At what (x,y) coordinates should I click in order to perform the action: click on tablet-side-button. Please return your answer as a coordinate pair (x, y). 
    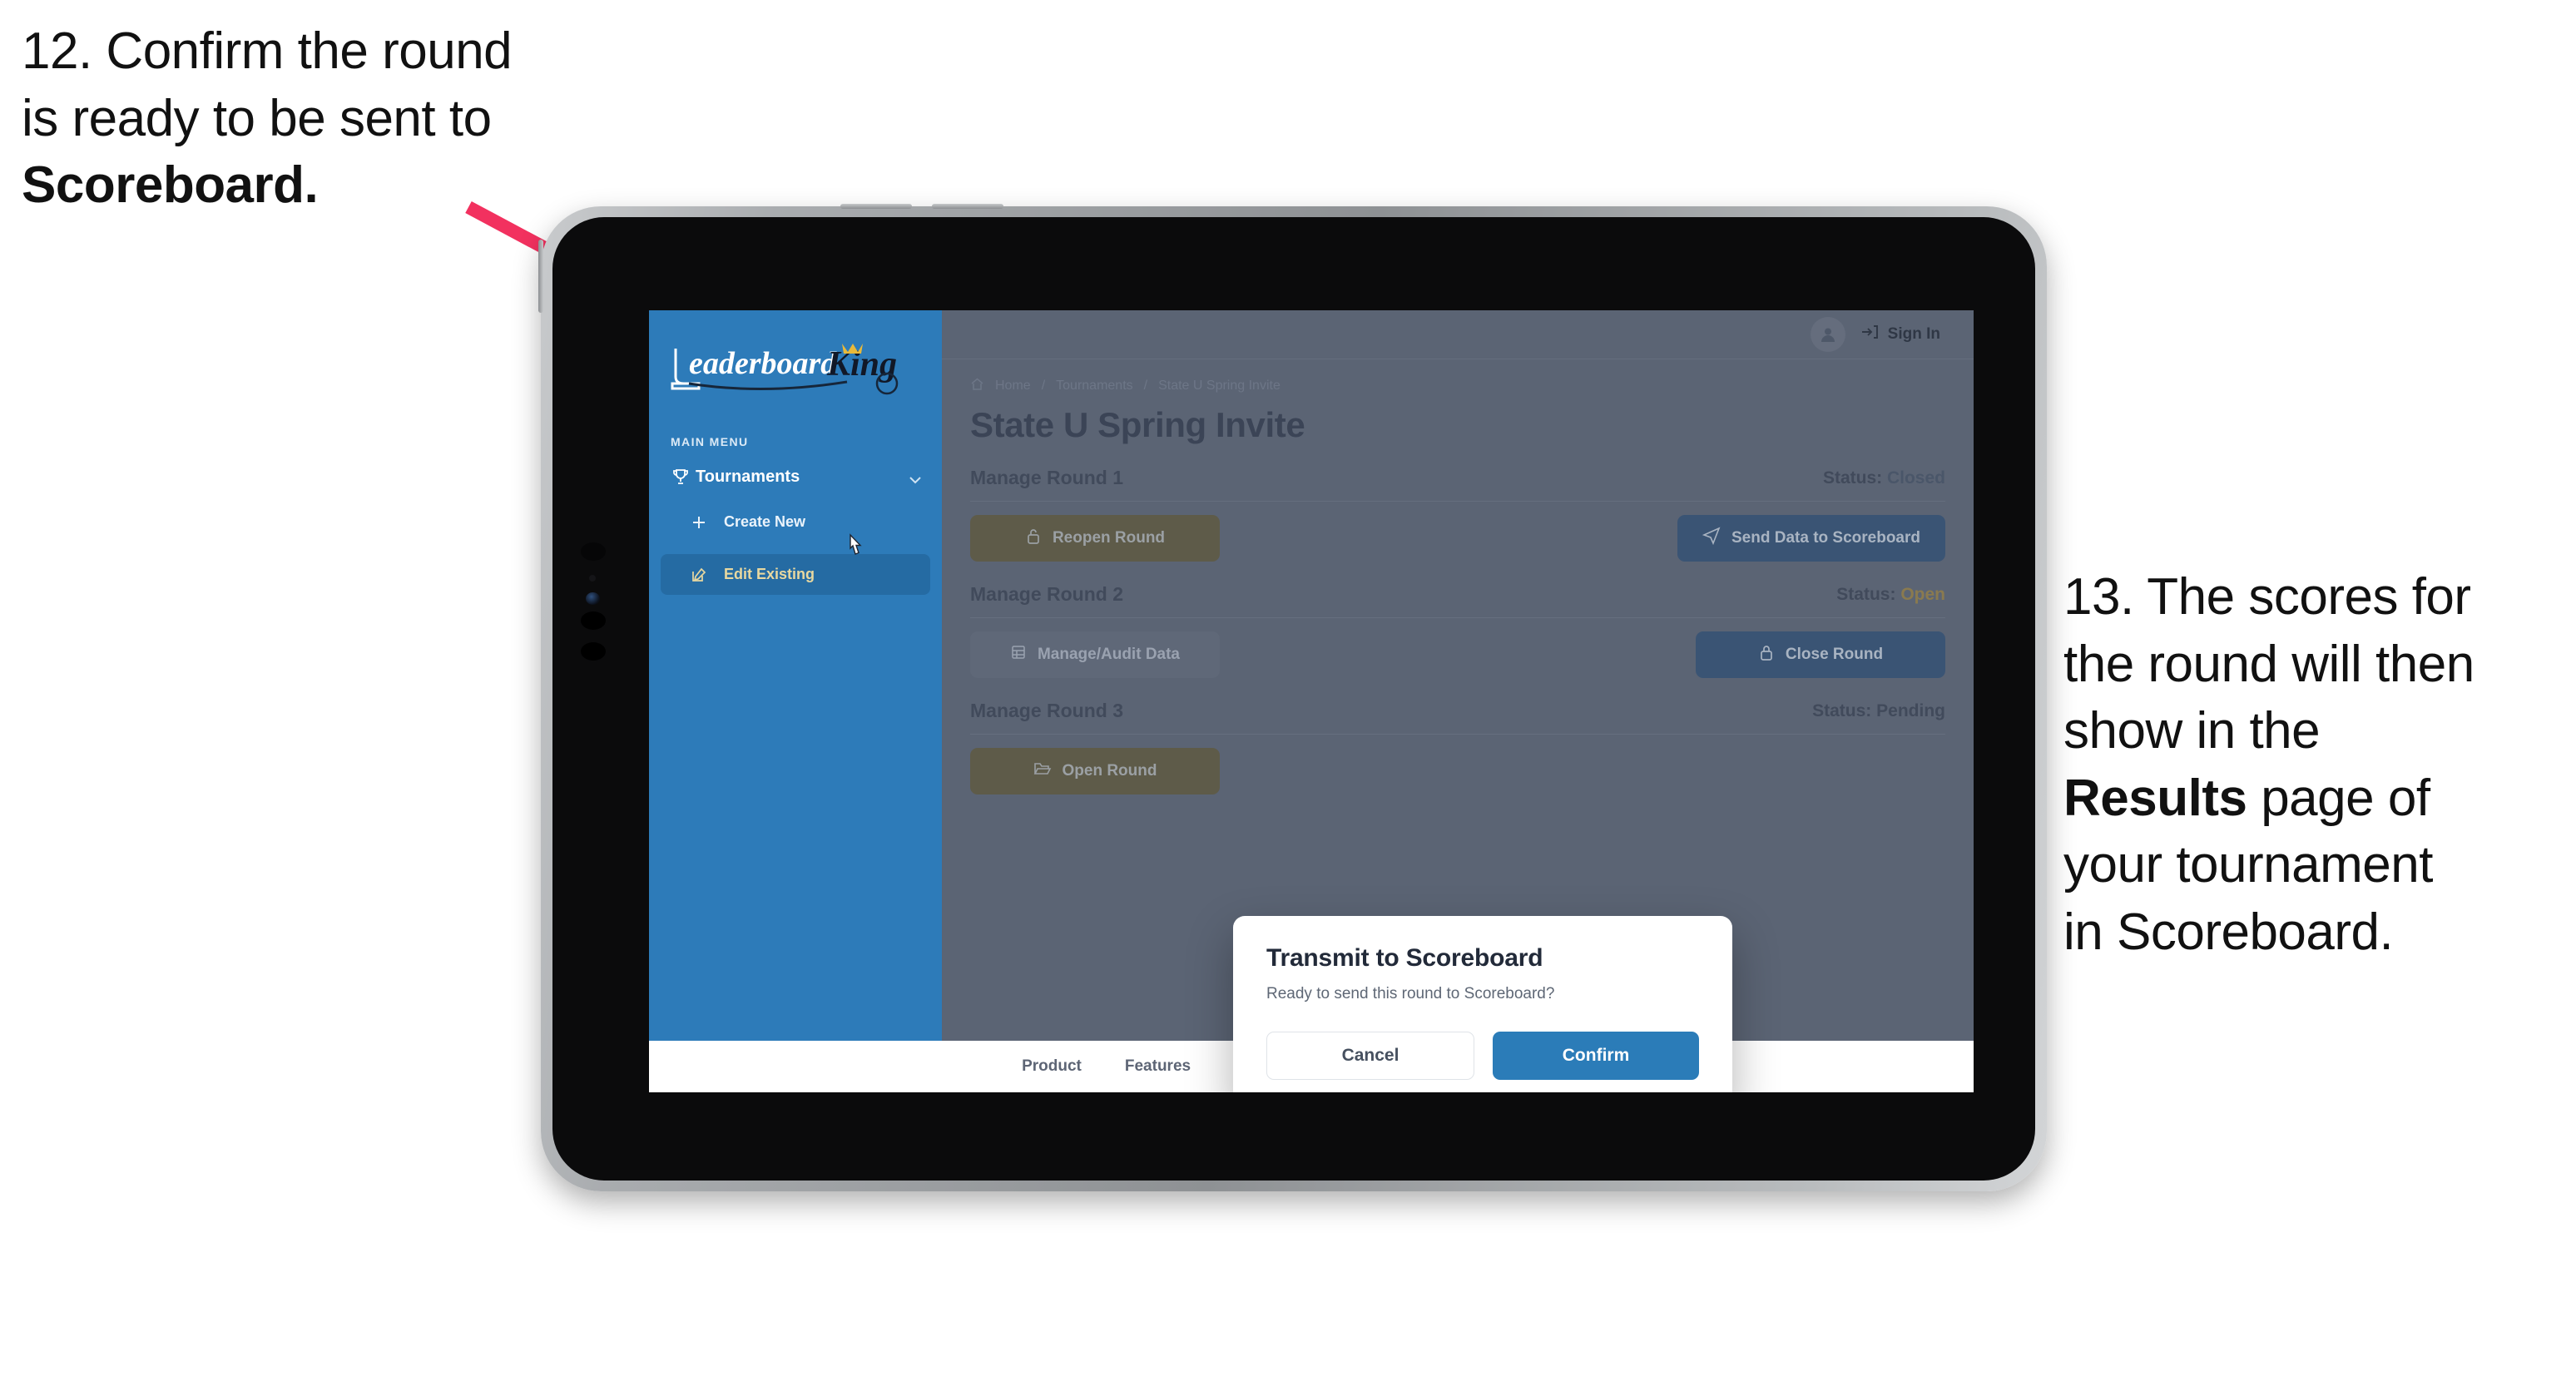
    Looking at the image, I should click on (540, 276).